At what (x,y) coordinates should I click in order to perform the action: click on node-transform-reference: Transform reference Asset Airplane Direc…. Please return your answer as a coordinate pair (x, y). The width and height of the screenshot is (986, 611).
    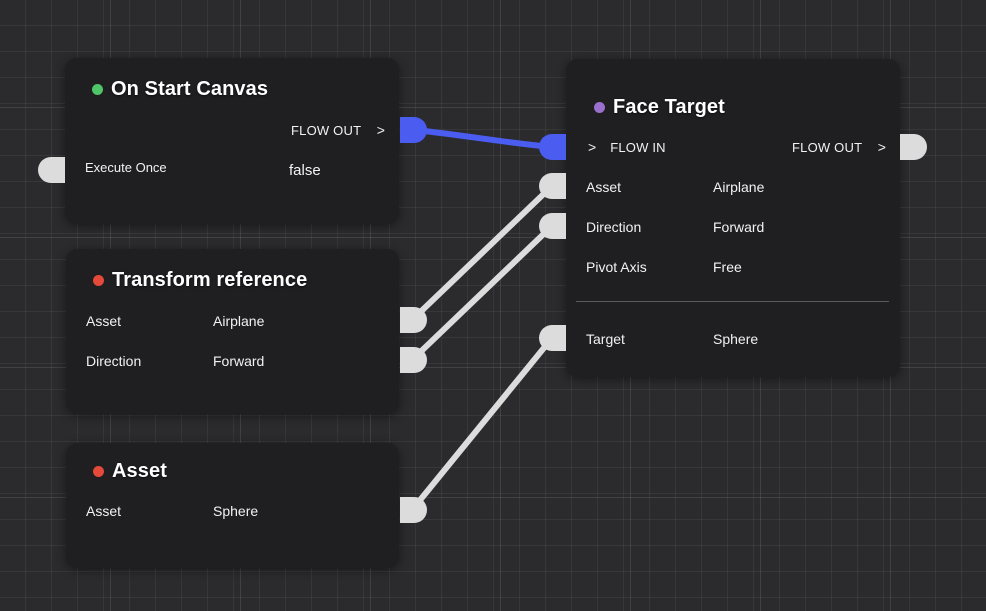
    Looking at the image, I should click on (232, 331).